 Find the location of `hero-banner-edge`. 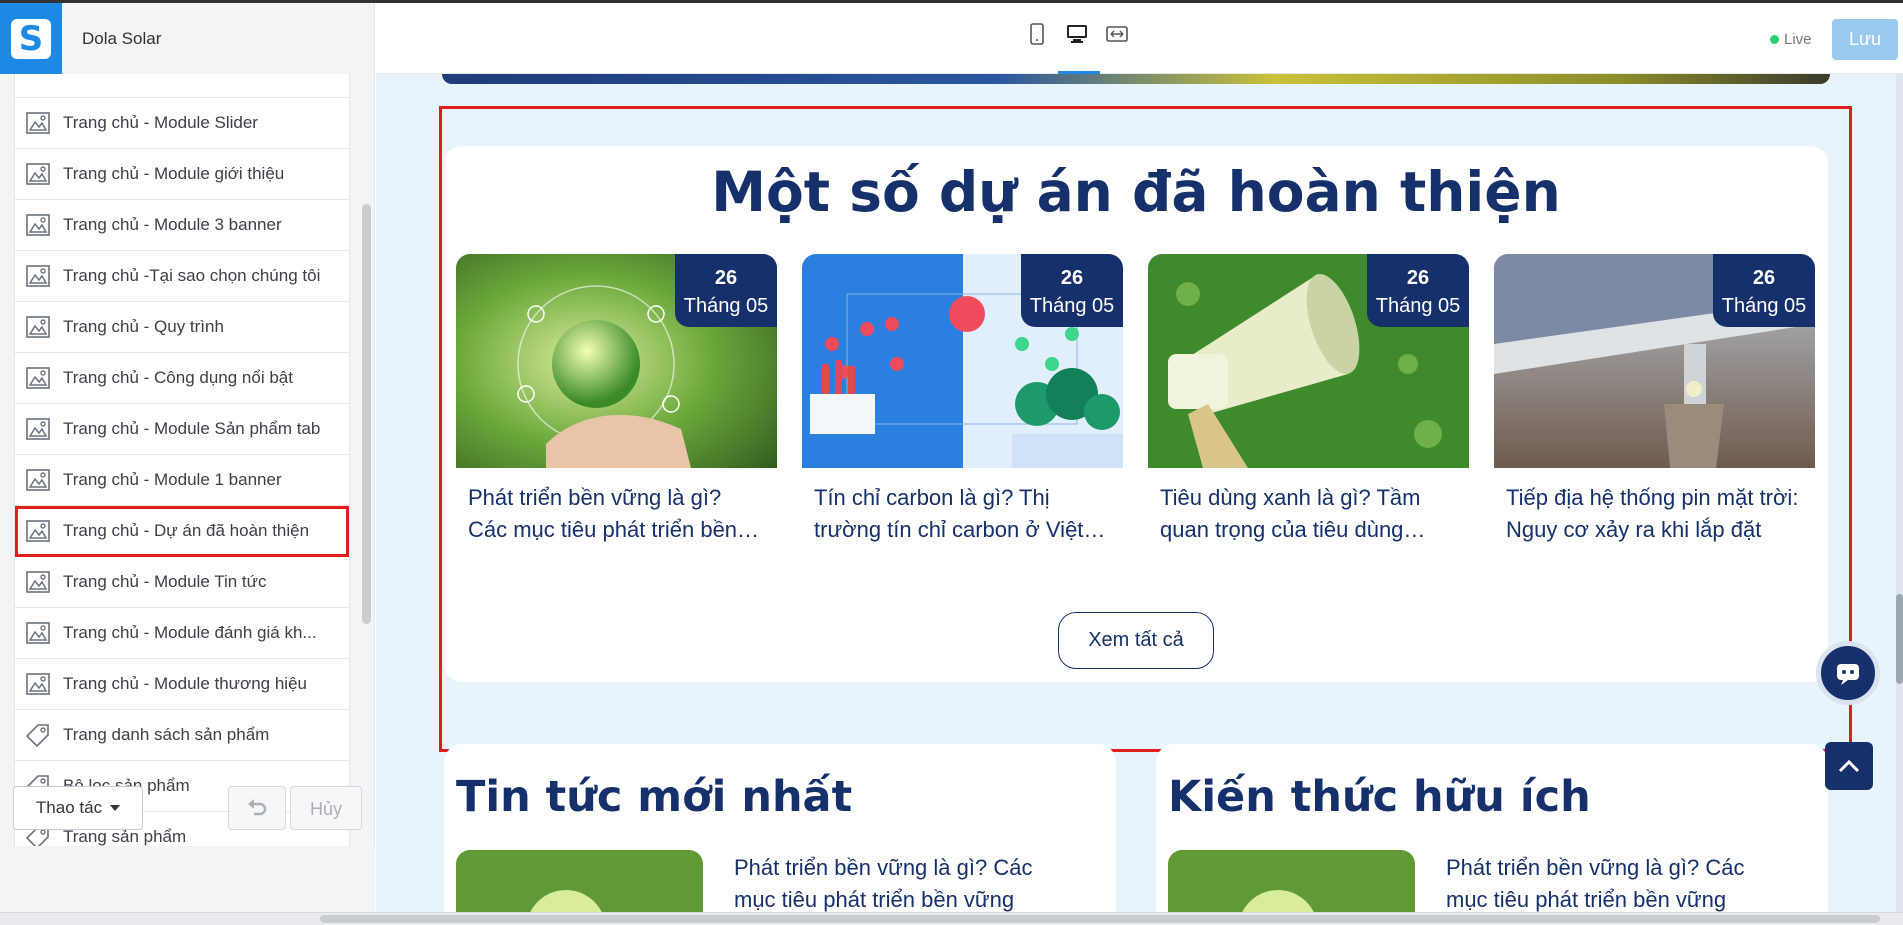

hero-banner-edge is located at coordinates (1136, 79).